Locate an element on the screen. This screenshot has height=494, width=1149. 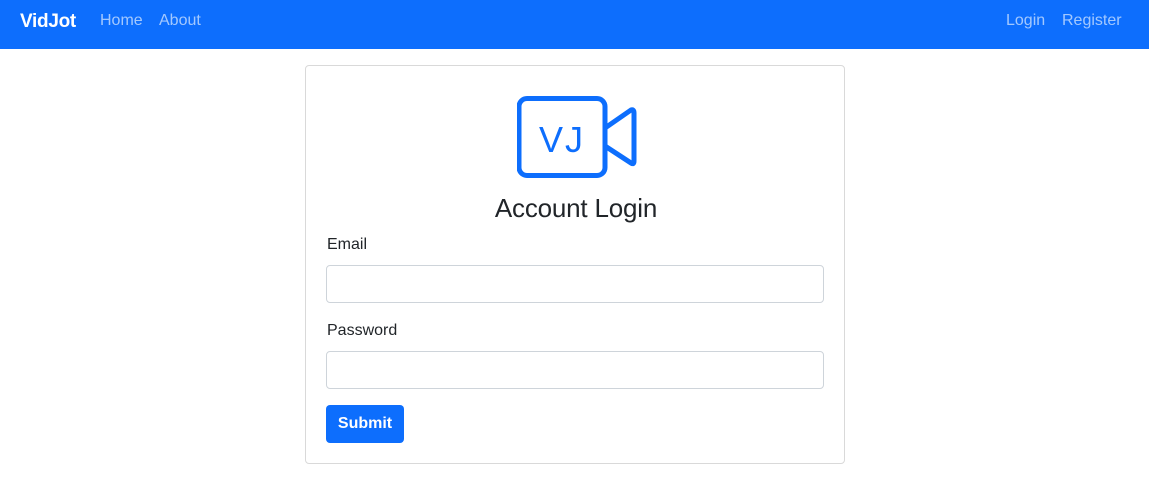
top-navbar: VidJot Home About Login Register is located at coordinates (574, 24).